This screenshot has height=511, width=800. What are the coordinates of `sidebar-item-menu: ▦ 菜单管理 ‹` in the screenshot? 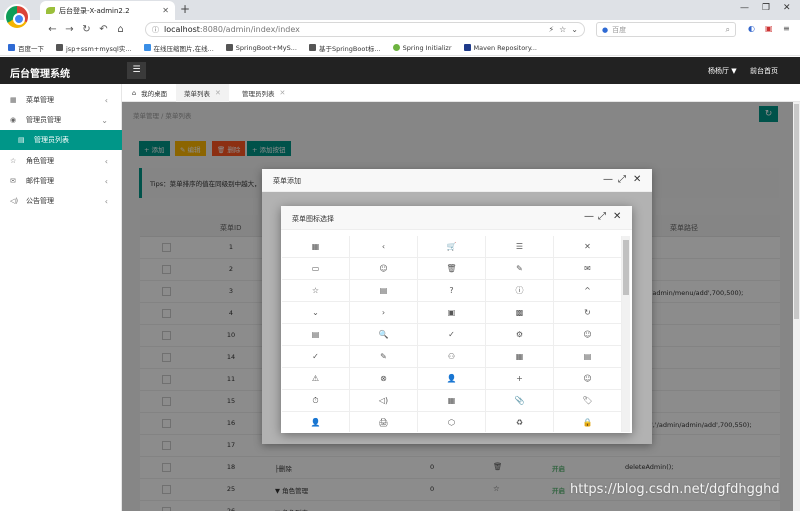 It's located at (61, 100).